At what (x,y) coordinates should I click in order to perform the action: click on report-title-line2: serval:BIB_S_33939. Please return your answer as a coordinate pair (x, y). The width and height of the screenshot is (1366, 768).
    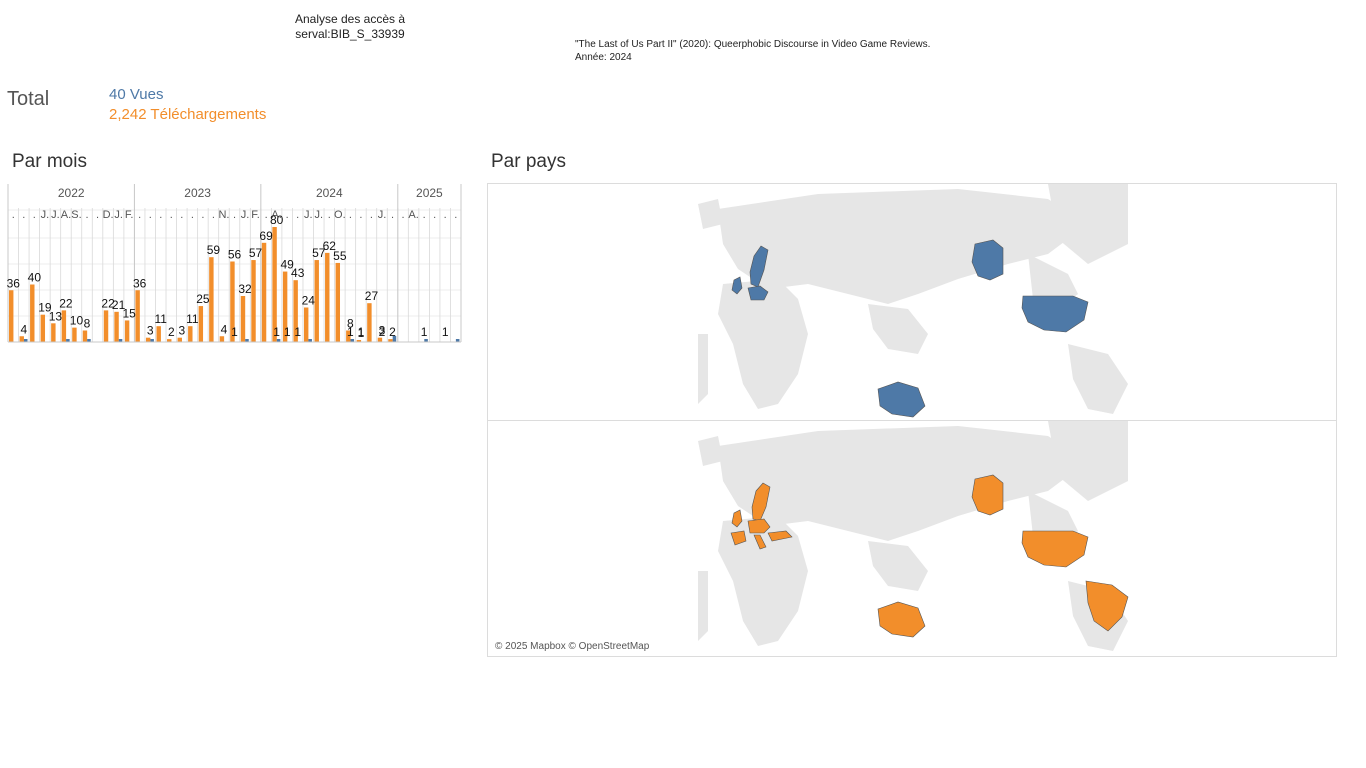
    Looking at the image, I should click on (350, 34).